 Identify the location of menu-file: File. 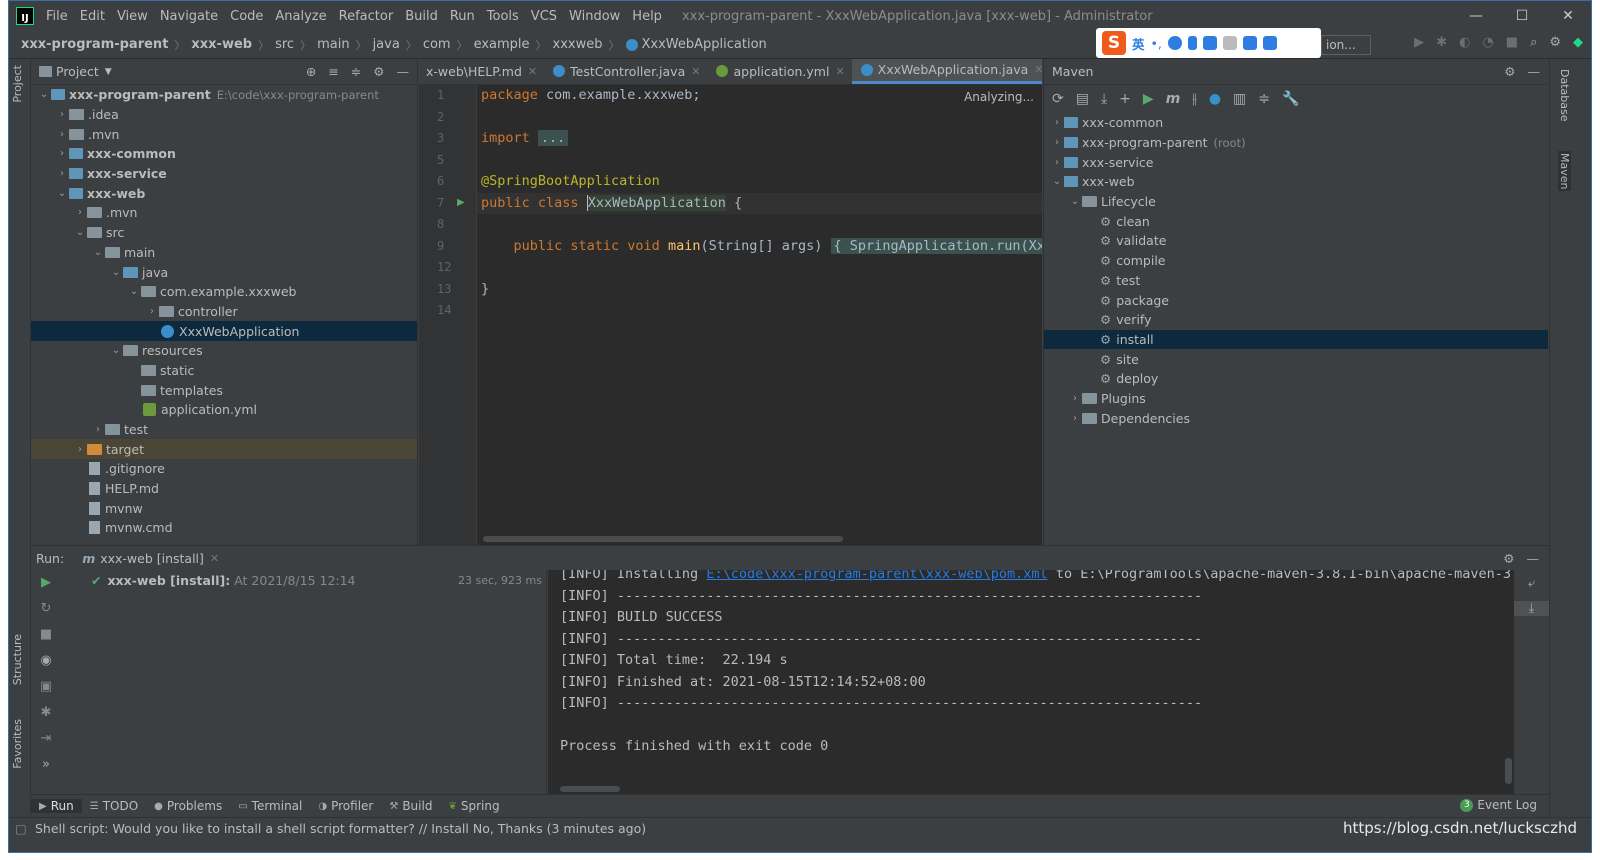
(57, 16).